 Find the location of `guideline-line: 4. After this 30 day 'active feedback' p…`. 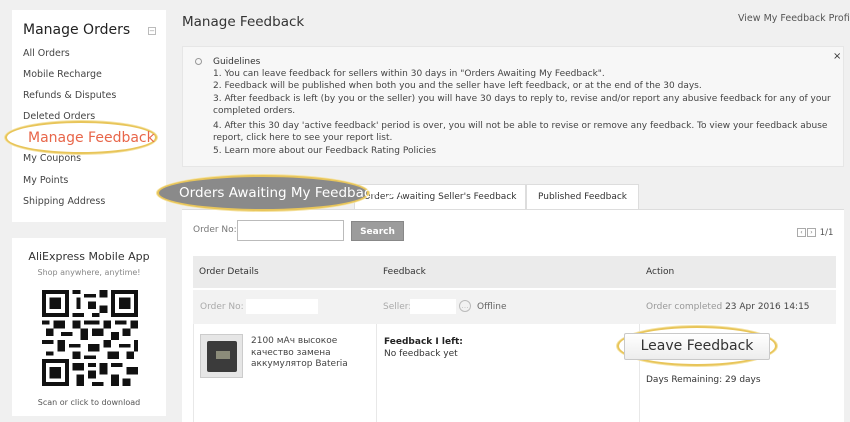

guideline-line: 4. After this 30 day 'active feedback' p… is located at coordinates (520, 126).